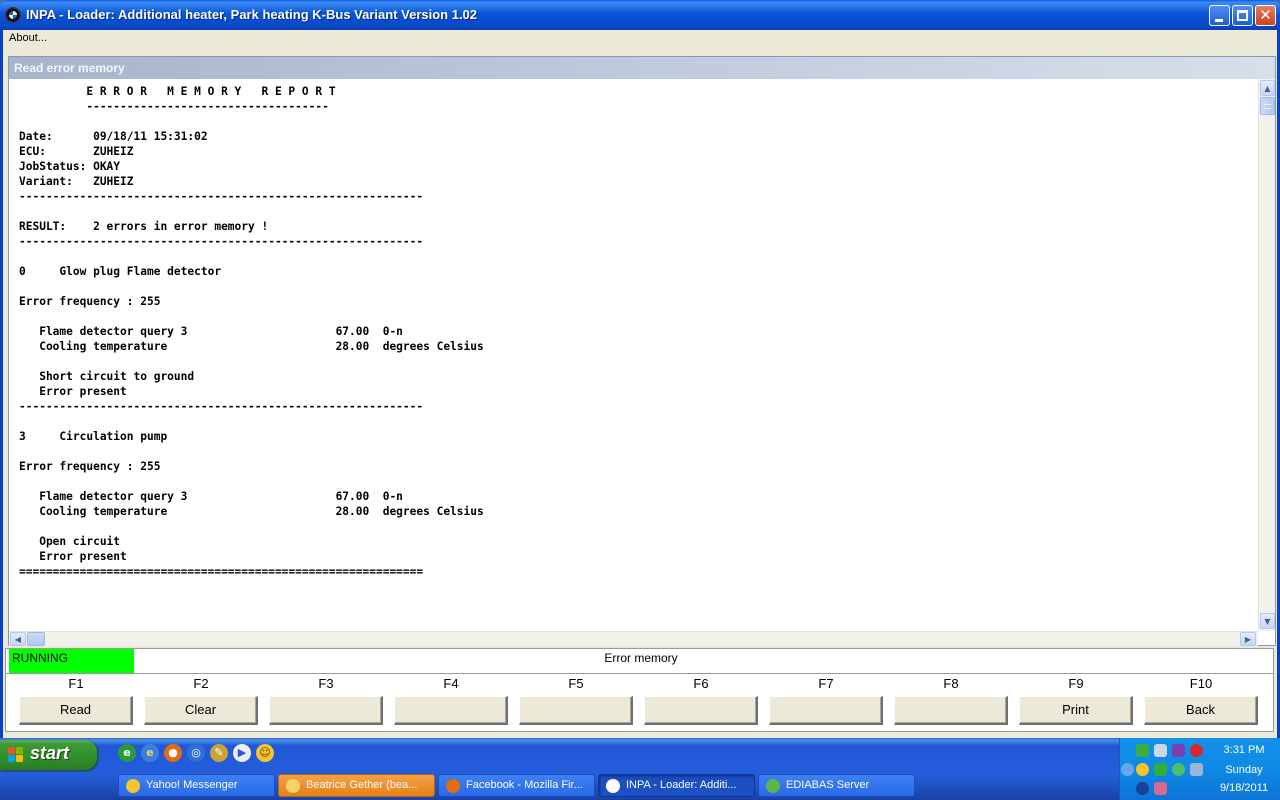 Image resolution: width=1280 pixels, height=800 pixels. I want to click on safely-remove-icon, so click(1196, 769).